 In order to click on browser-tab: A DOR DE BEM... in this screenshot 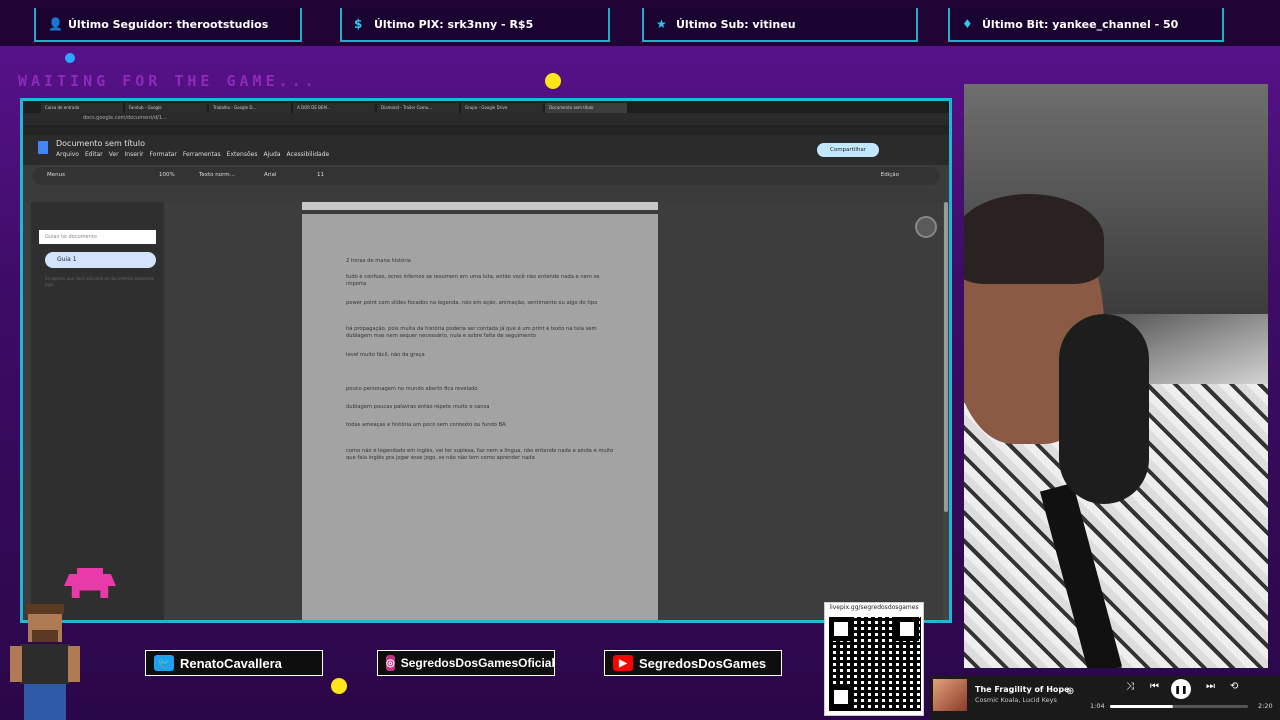, I will do `click(334, 108)`.